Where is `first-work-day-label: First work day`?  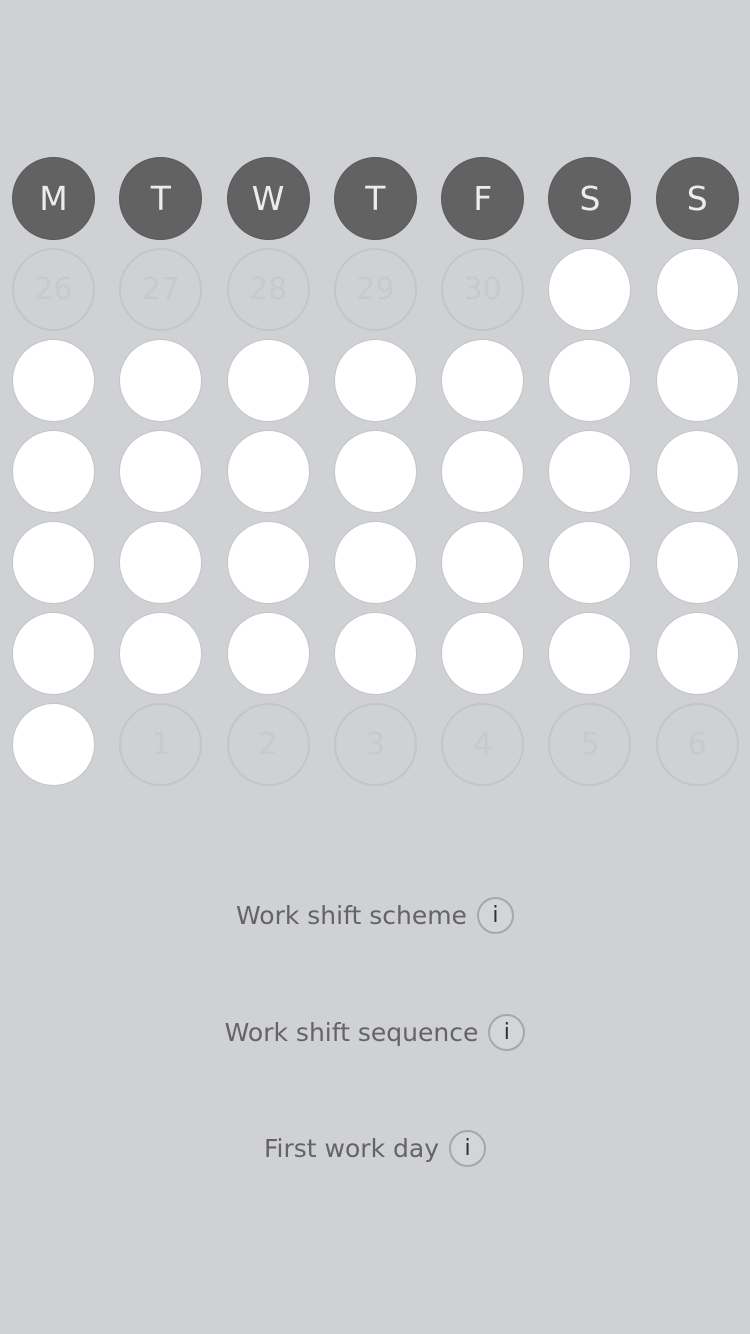 first-work-day-label: First work day is located at coordinates (351, 1148).